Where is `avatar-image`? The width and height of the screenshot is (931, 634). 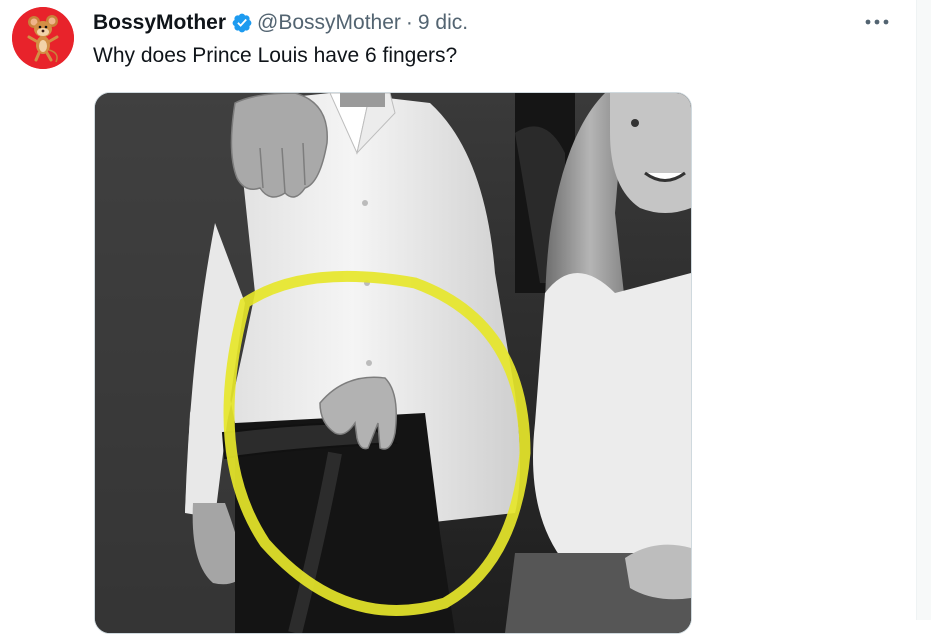
avatar-image is located at coordinates (43, 38).